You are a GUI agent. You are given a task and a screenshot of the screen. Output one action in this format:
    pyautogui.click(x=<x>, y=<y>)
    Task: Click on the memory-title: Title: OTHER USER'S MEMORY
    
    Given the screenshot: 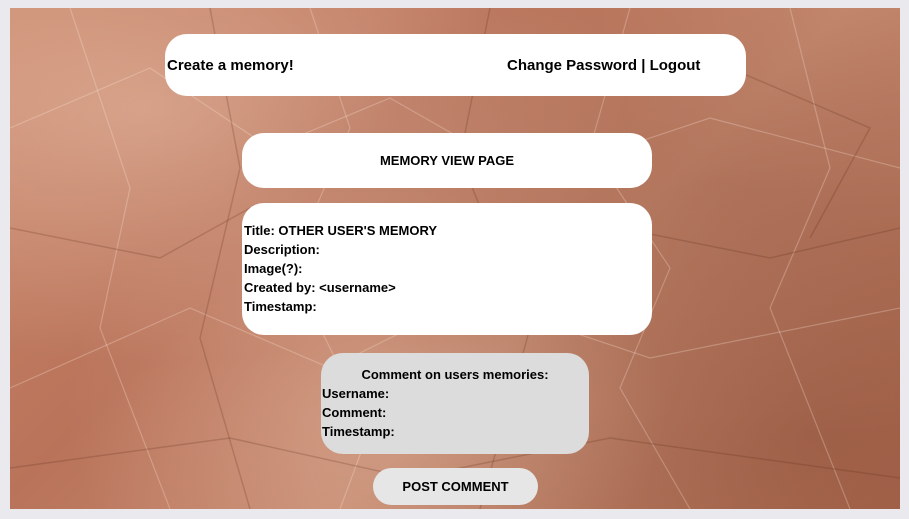 What is the action you would take?
    pyautogui.click(x=341, y=230)
    